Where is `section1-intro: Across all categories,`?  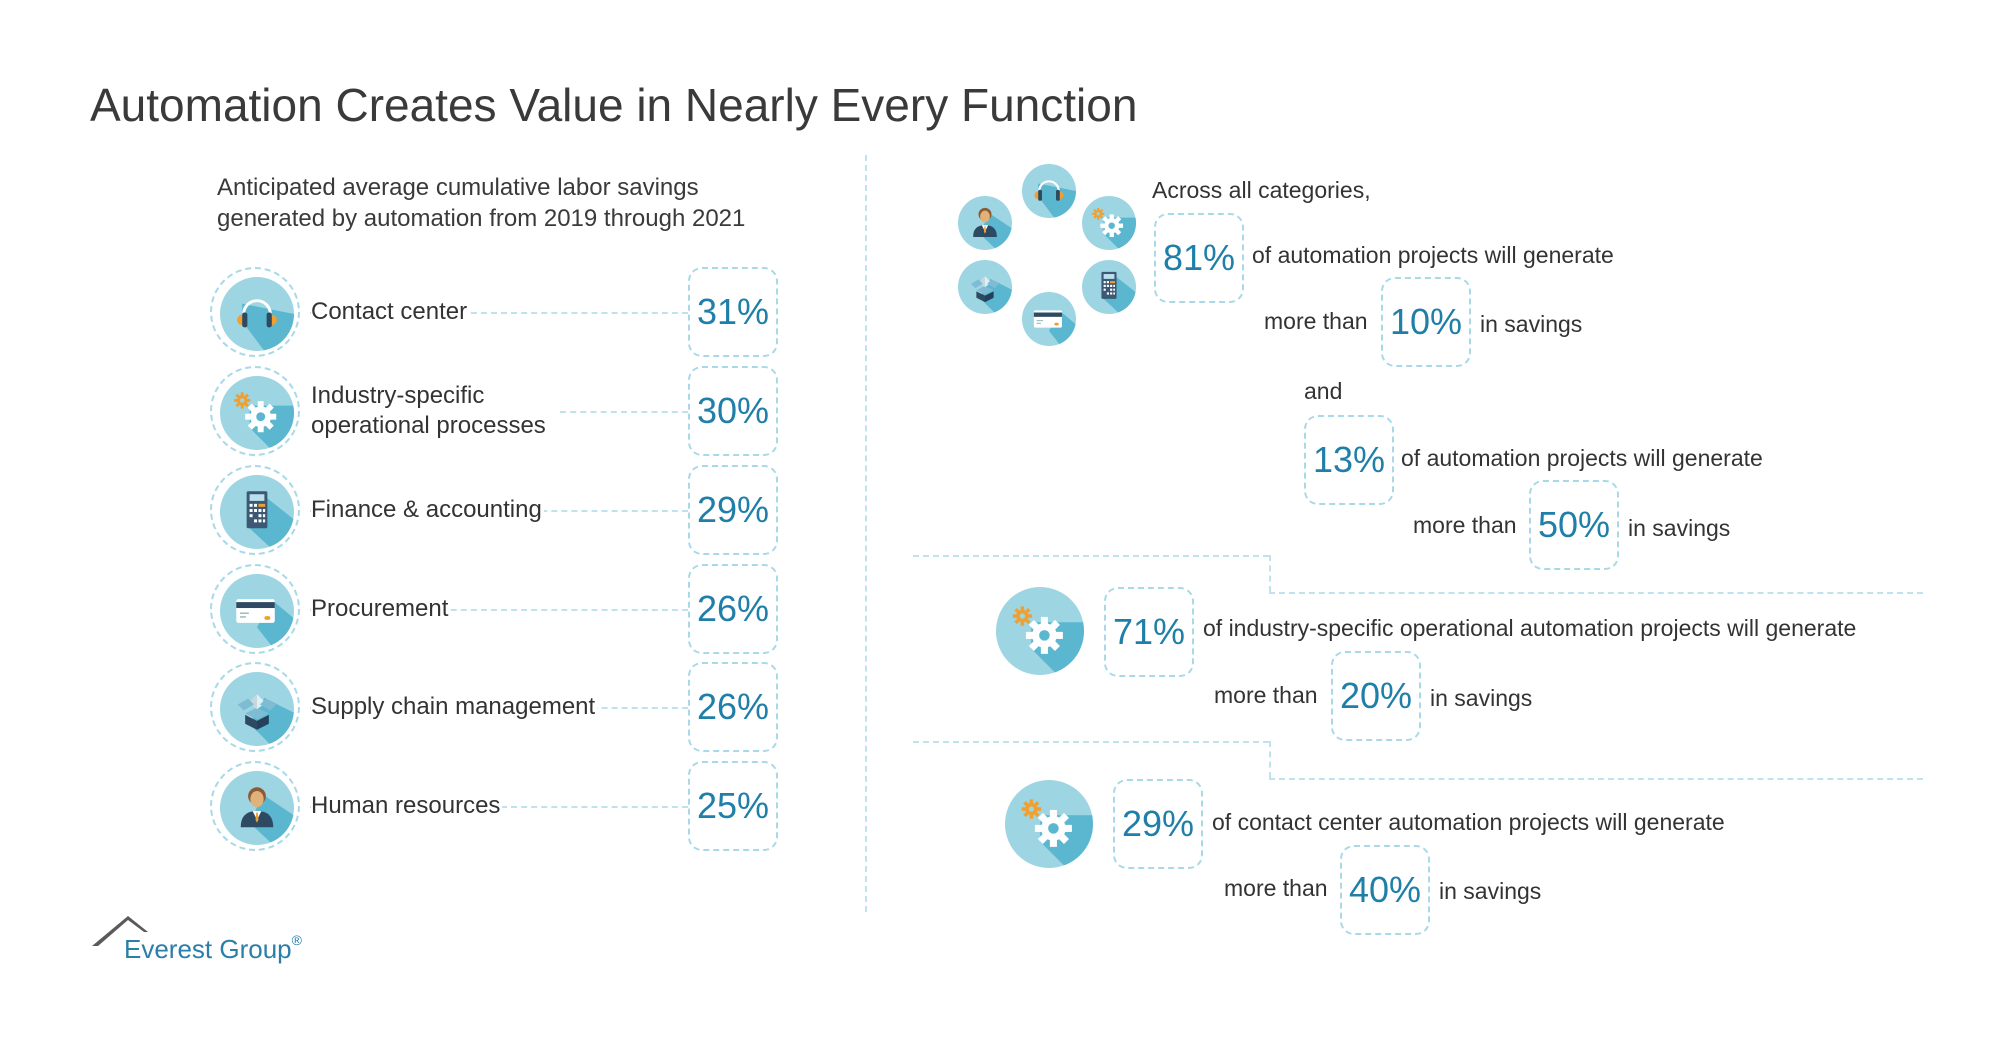
section1-intro: Across all categories, is located at coordinates (1261, 190).